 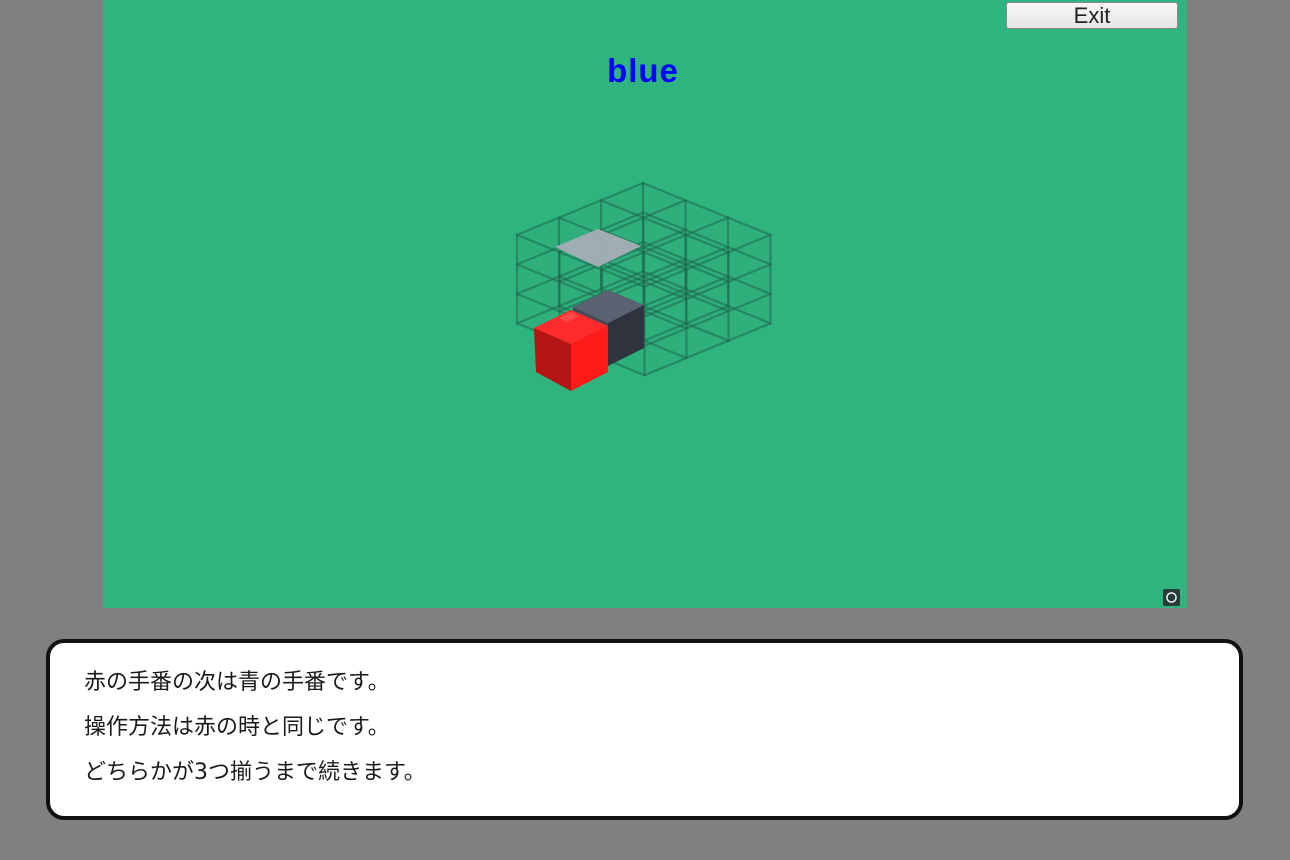 I want to click on dialog-line: 赤の手番の次は青の手番です。, so click(x=237, y=682).